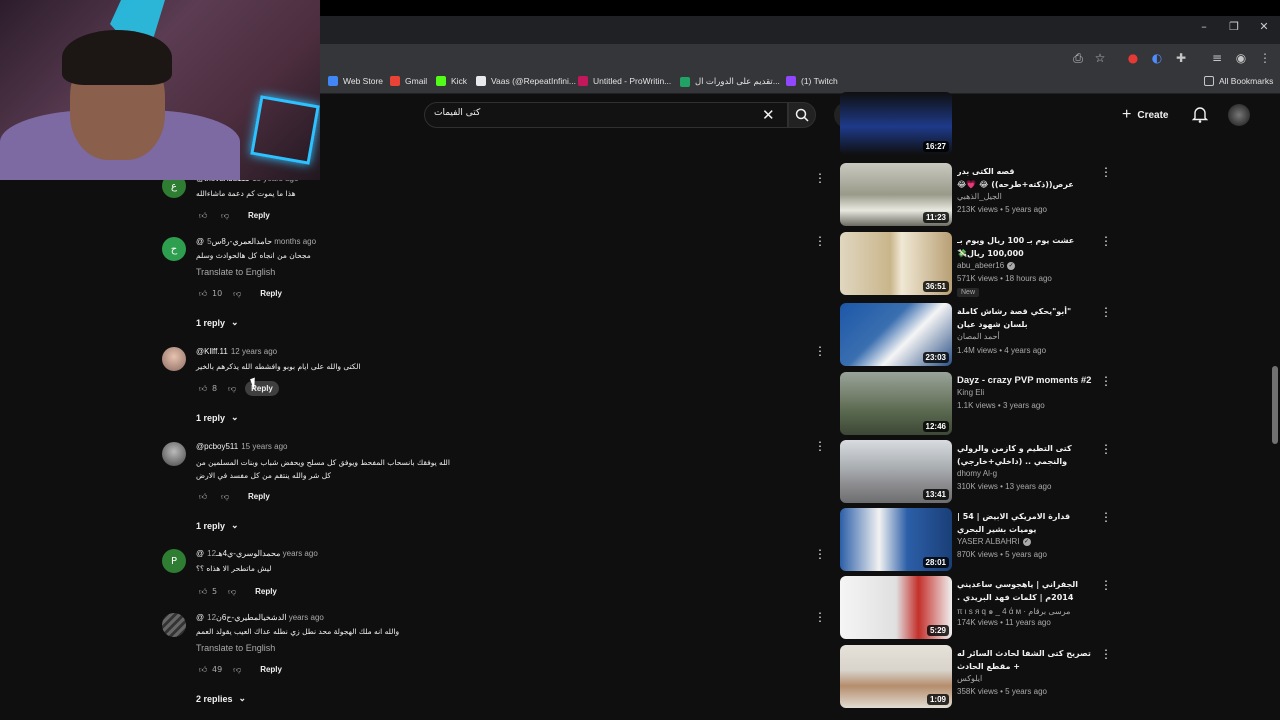  What do you see at coordinates (896, 263) in the screenshot?
I see `video-thumbnail: 36:51` at bounding box center [896, 263].